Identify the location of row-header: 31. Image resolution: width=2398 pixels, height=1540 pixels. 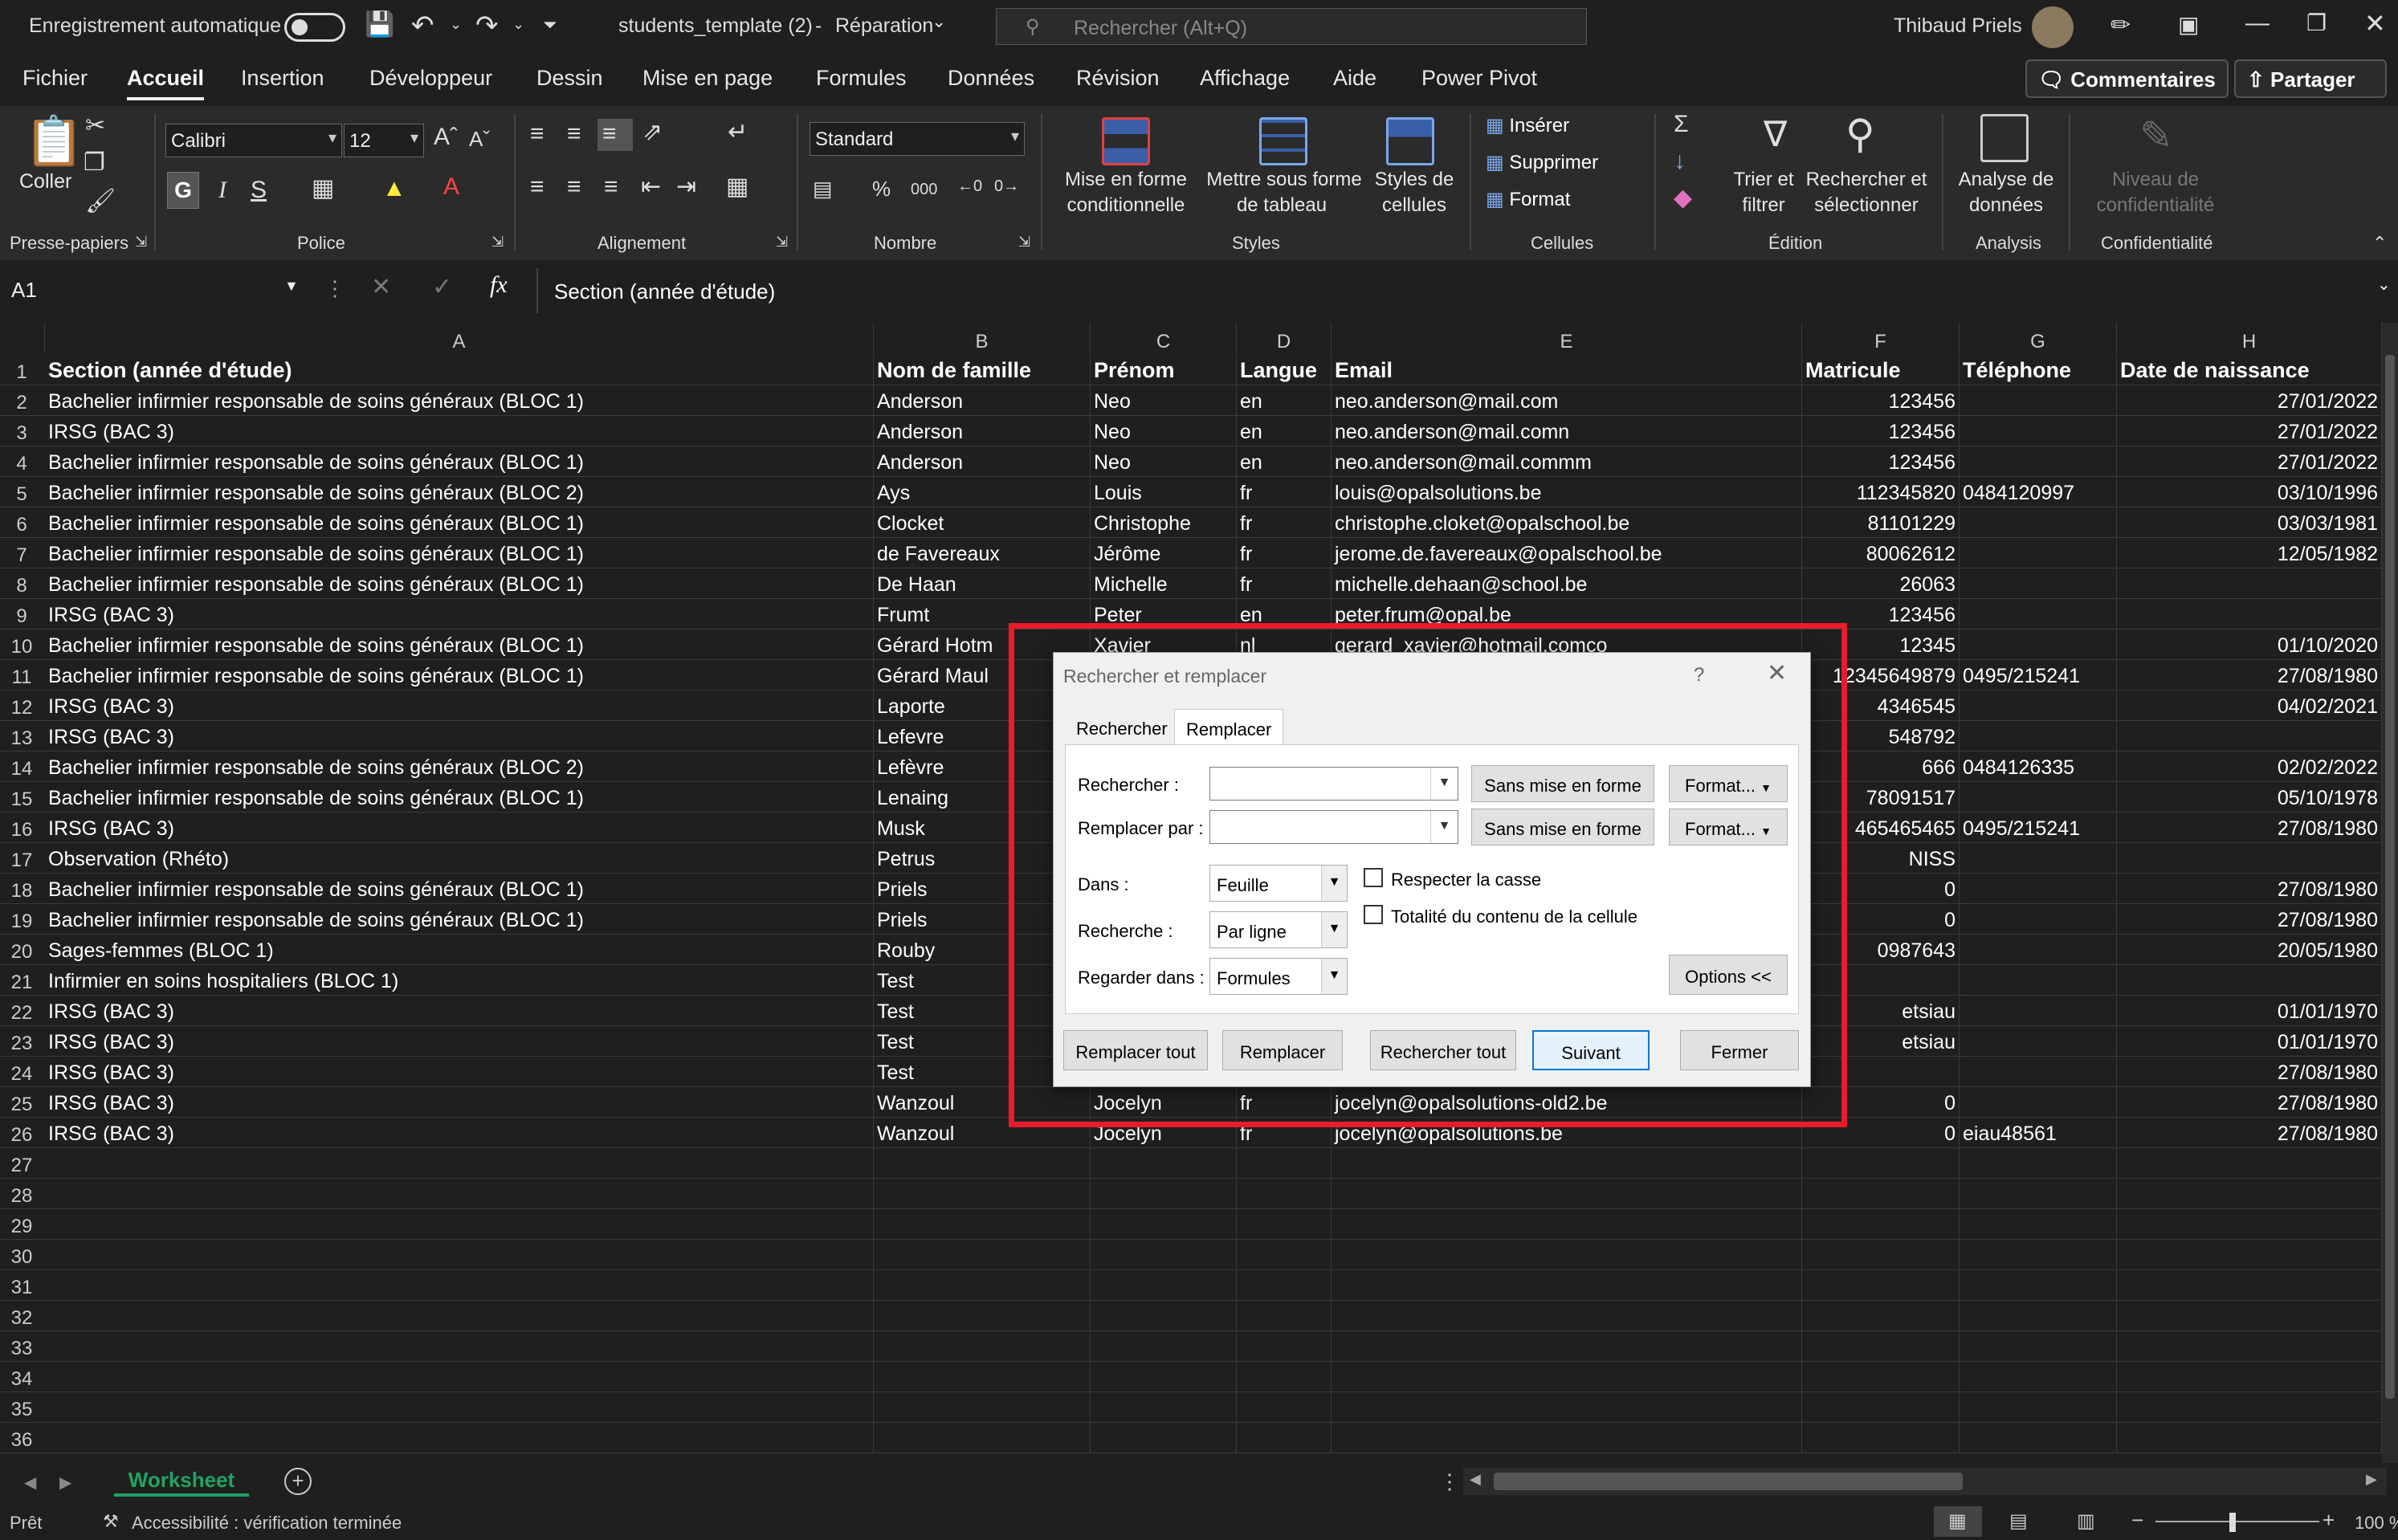
(21, 1285).